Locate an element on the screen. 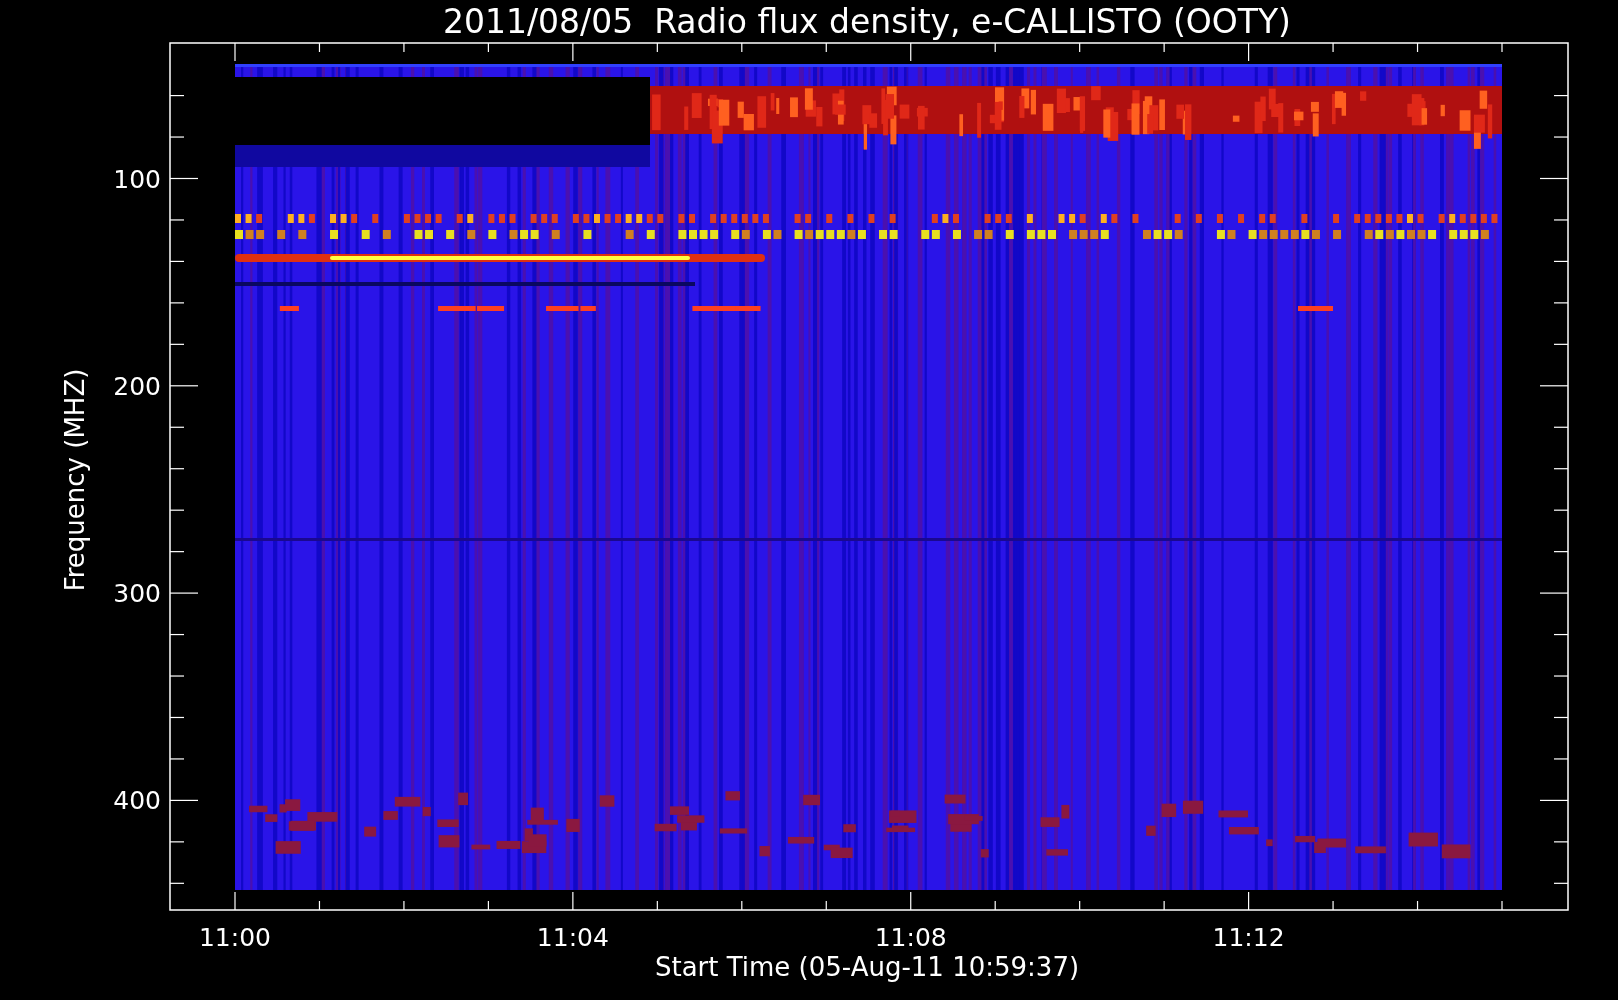  tick-label: 11:04 is located at coordinates (572, 937).